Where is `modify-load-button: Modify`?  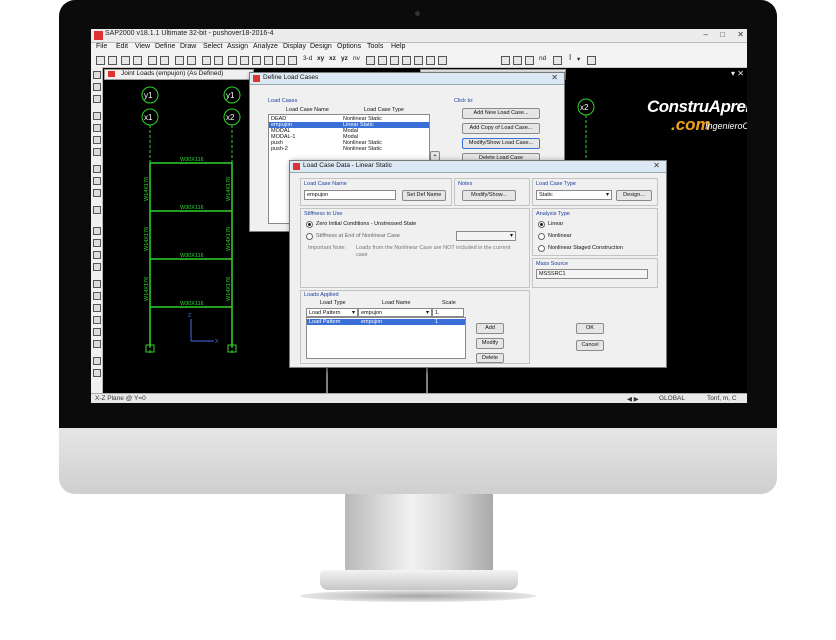 modify-load-button: Modify is located at coordinates (490, 343).